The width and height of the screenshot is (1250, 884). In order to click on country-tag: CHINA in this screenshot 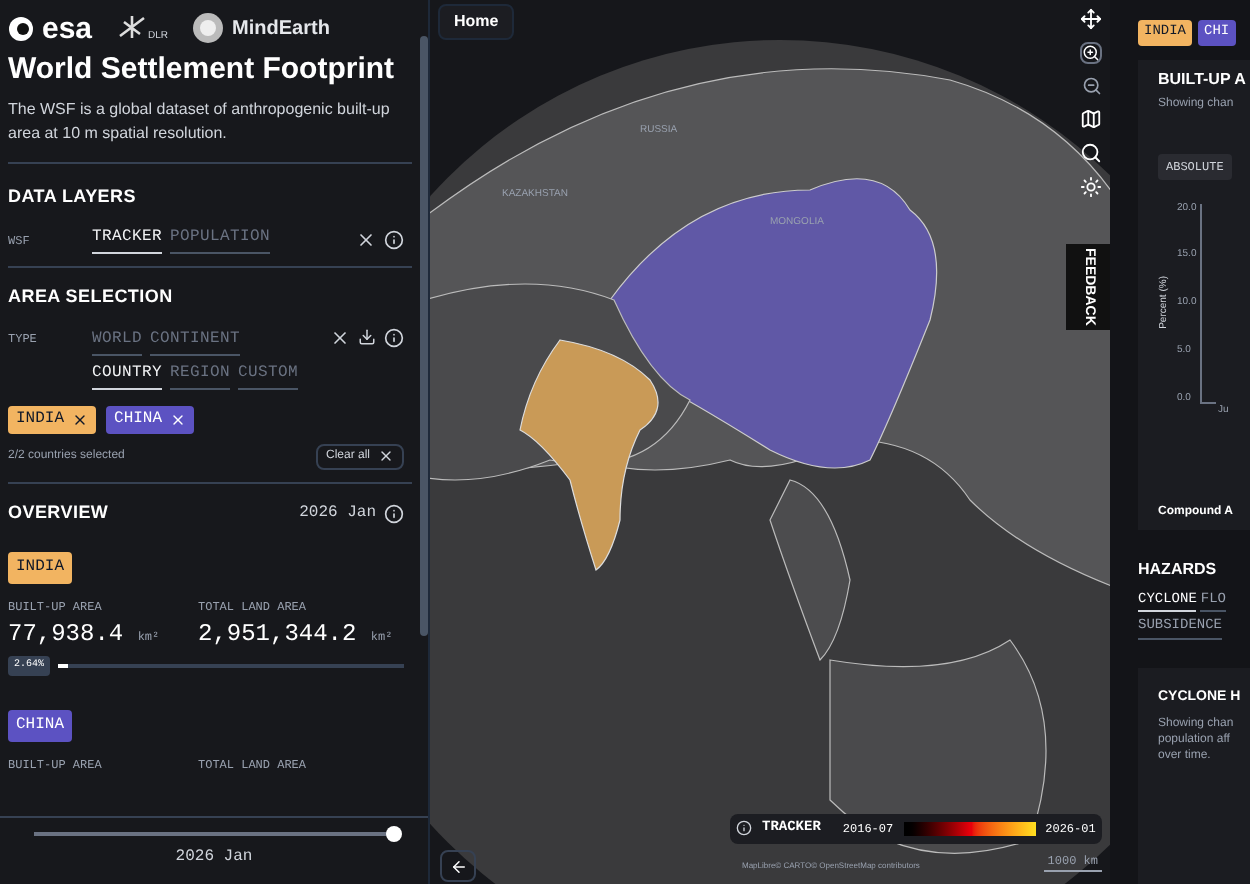, I will do `click(40, 725)`.